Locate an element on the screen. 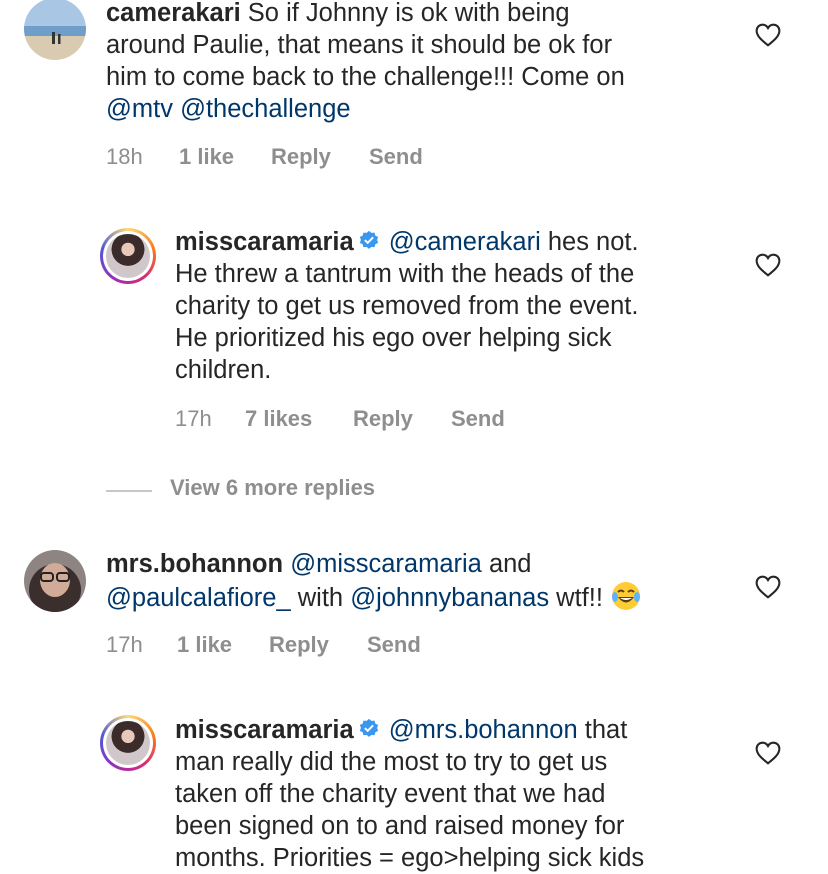  mention-link: @johnnybananas is located at coordinates (449, 598).